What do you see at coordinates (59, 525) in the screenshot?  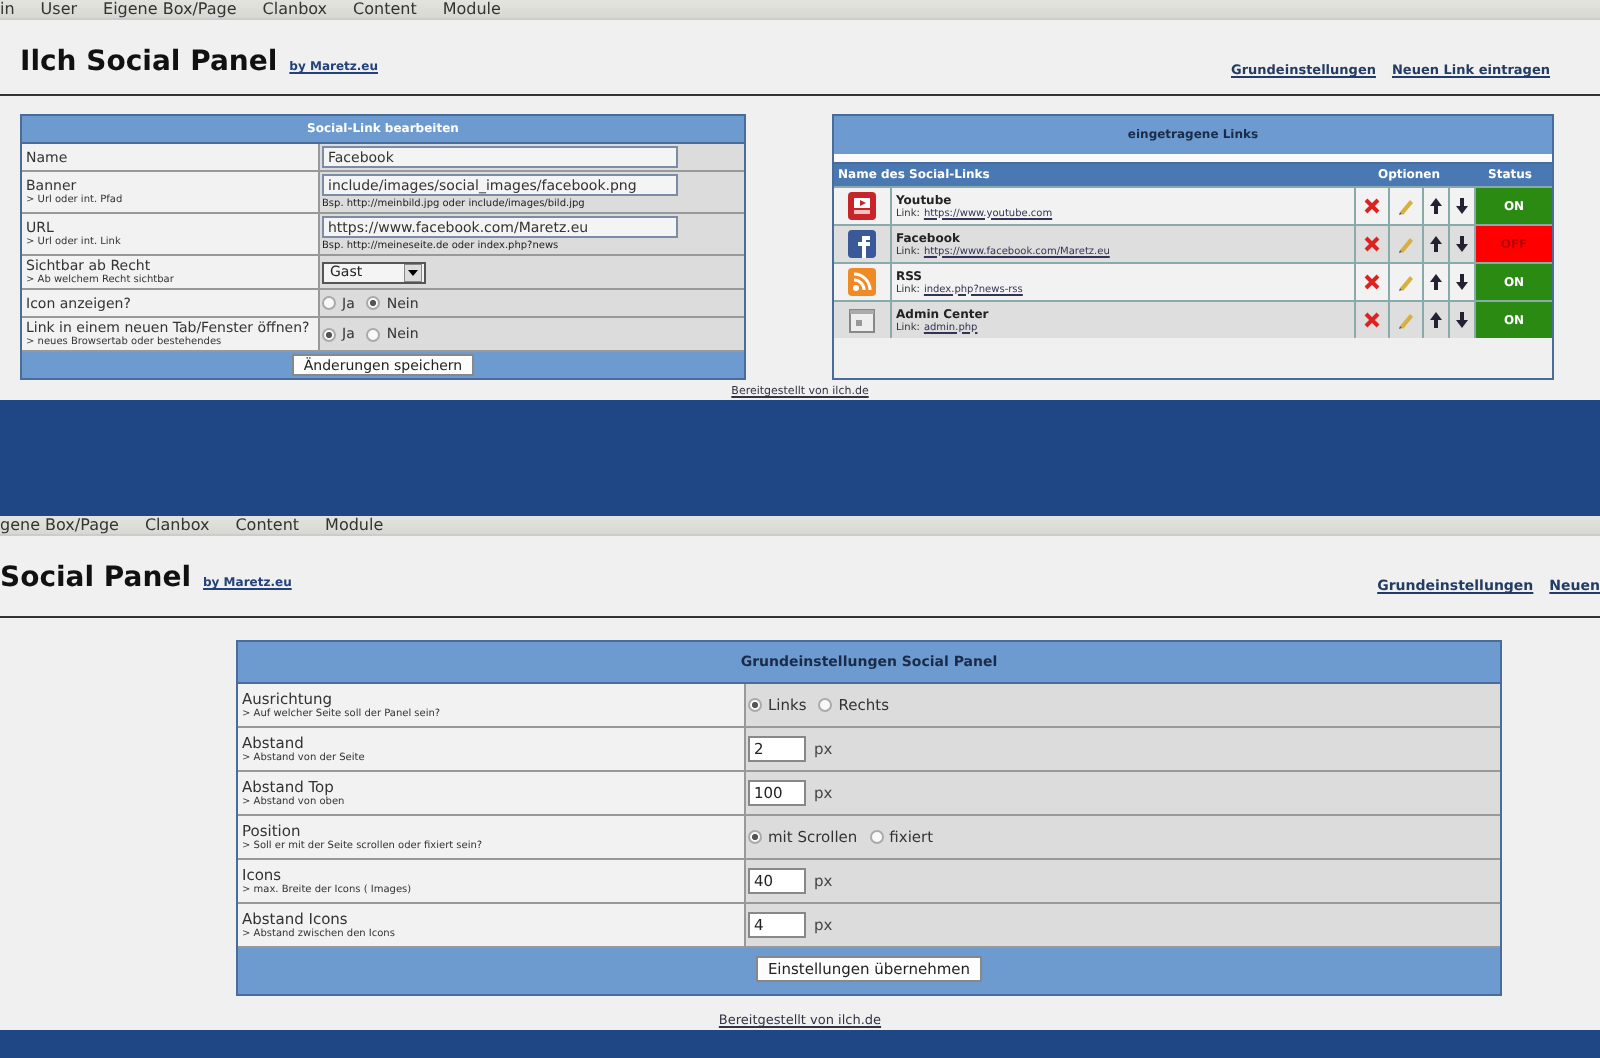 I see `menu-item: gene Box/Page` at bounding box center [59, 525].